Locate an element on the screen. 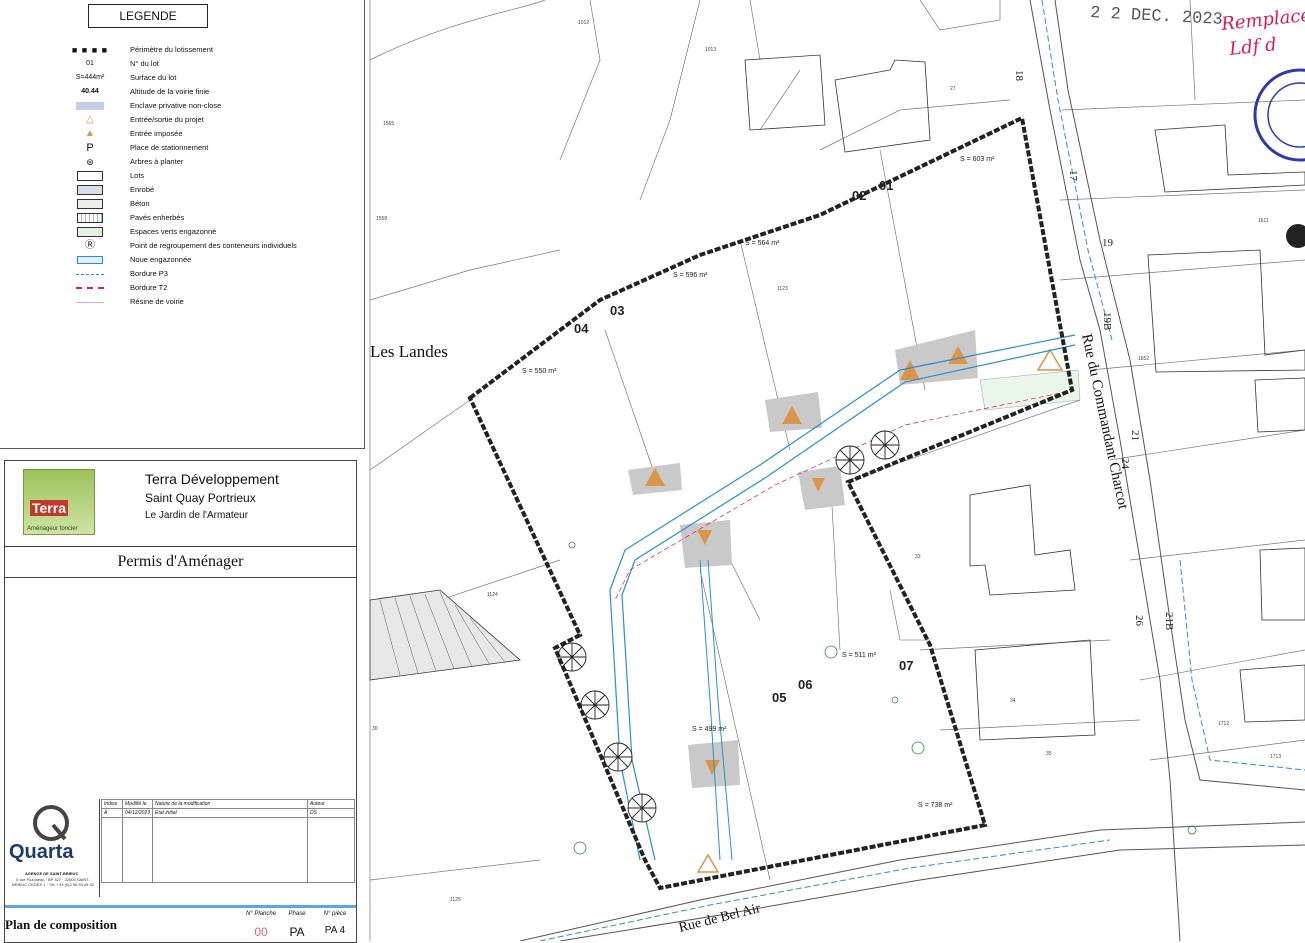 The height and width of the screenshot is (943, 1305). legend-item: Bordure P3 is located at coordinates (205, 274).